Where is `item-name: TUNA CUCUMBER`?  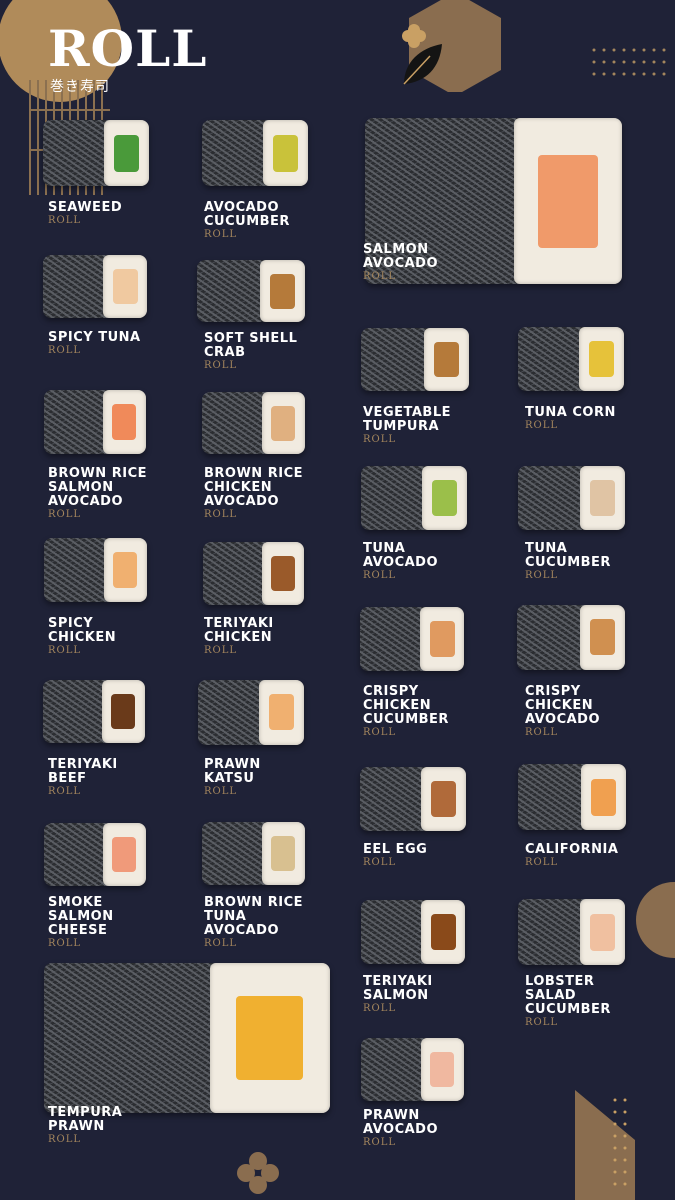 item-name: TUNA CUCUMBER is located at coordinates (568, 555).